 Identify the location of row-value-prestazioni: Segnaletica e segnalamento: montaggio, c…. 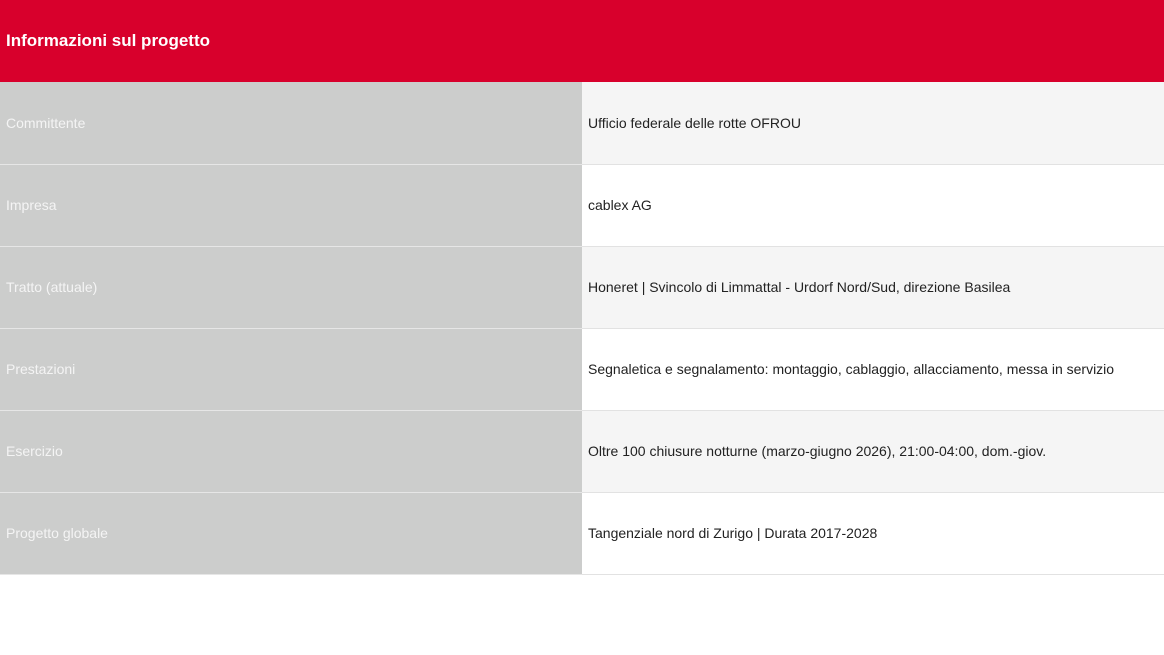
(873, 369).